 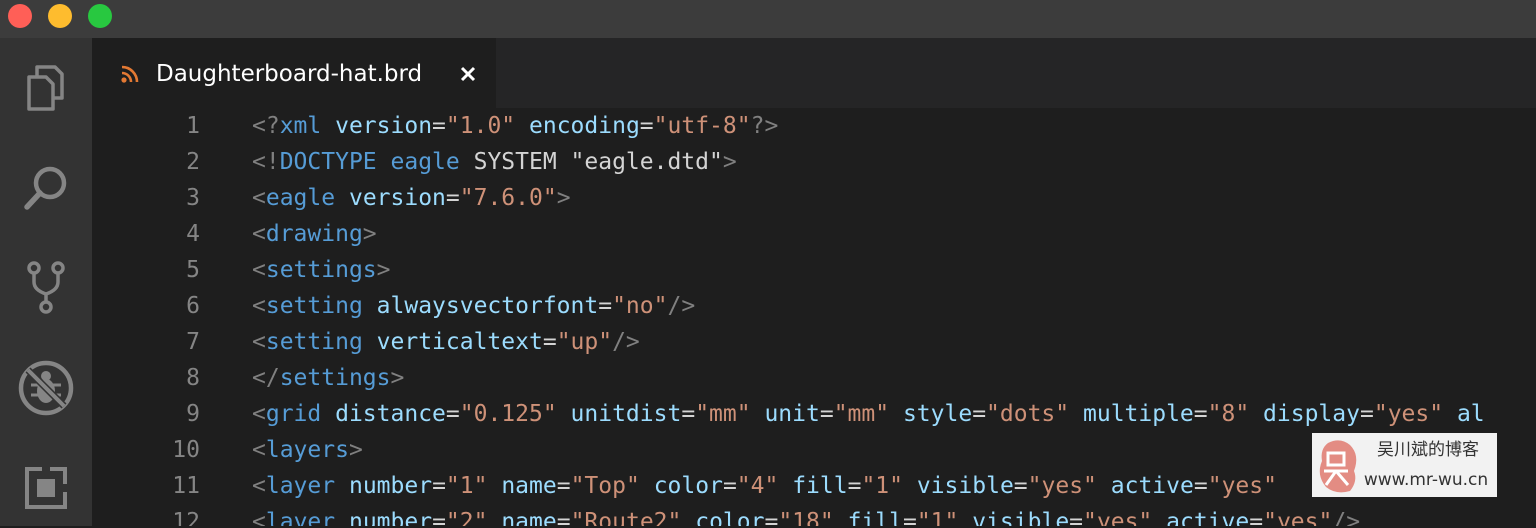 What do you see at coordinates (814, 378) in the screenshot?
I see `code-line: 8 </settings>` at bounding box center [814, 378].